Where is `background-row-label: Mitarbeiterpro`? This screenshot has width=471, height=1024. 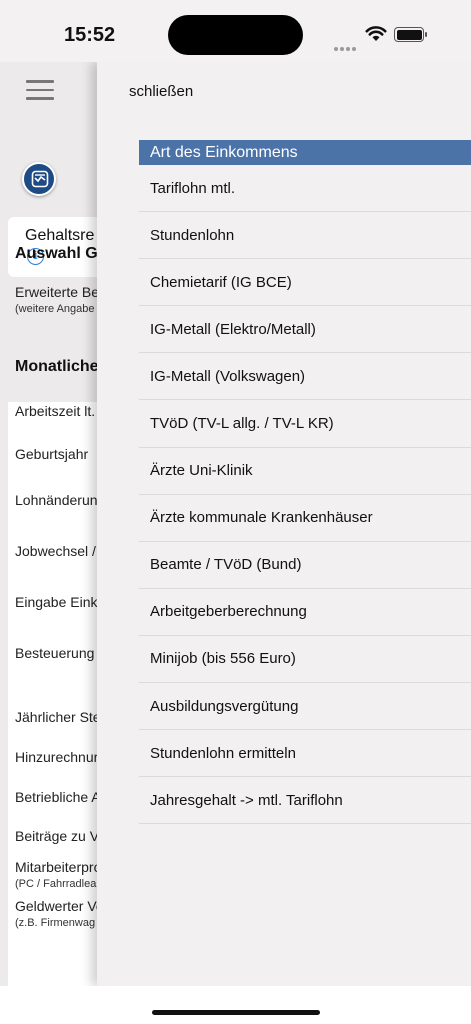
background-row-label: Mitarbeiterpro is located at coordinates (58, 867).